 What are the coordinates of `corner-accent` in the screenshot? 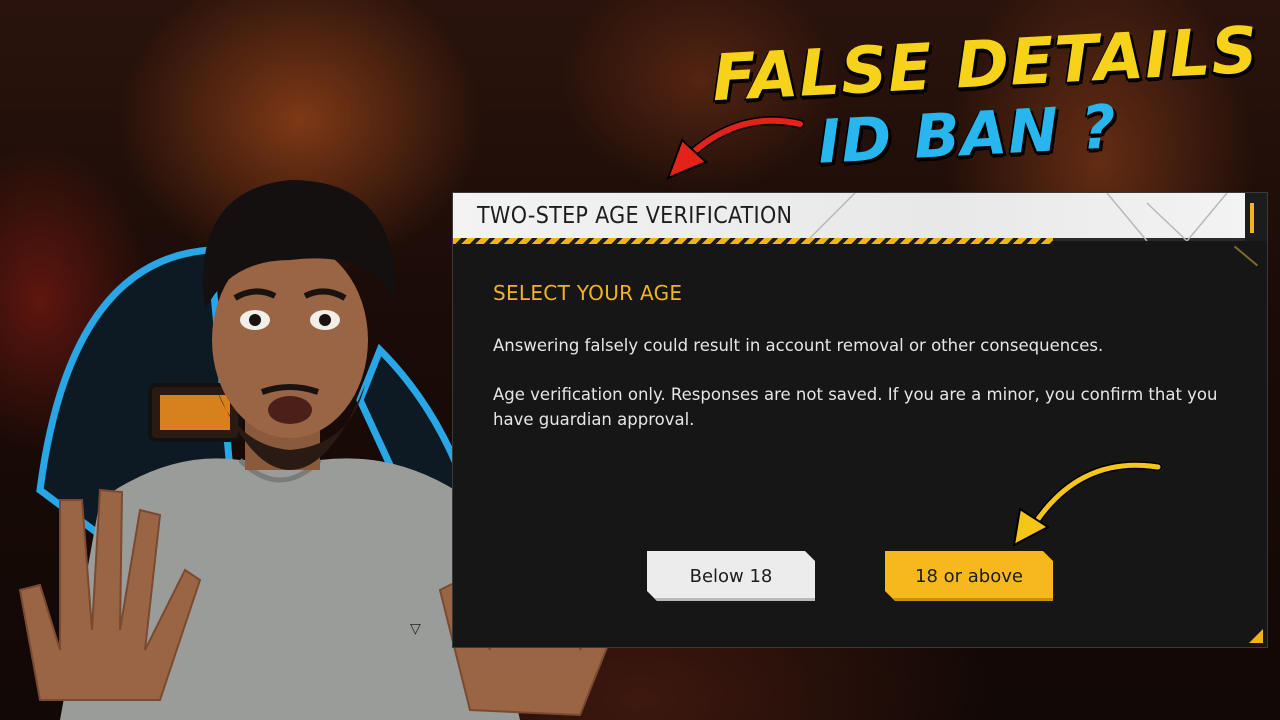 It's located at (1246, 256).